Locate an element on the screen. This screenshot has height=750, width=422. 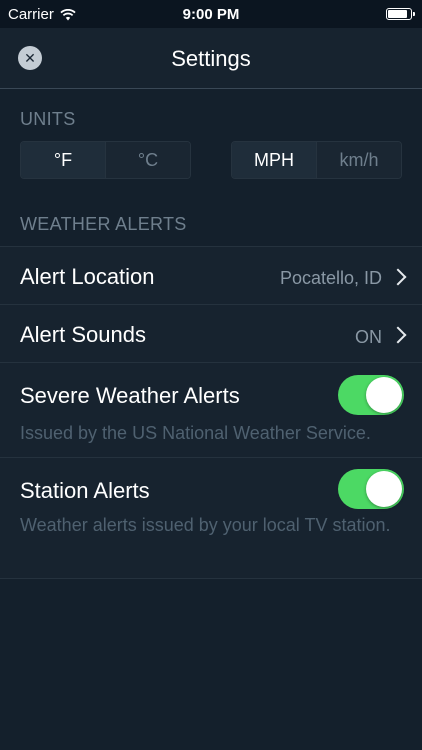
temperature-celsius-option: °C is located at coordinates (147, 160).